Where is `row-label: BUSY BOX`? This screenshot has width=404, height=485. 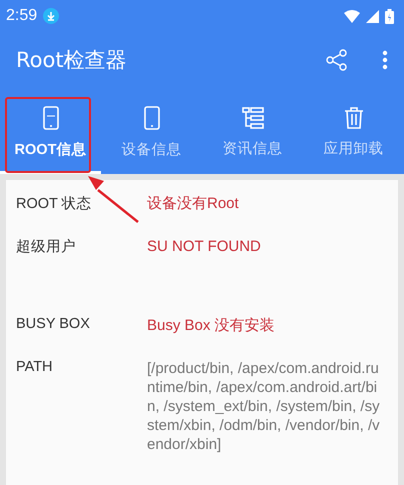
row-label: BUSY BOX is located at coordinates (53, 325).